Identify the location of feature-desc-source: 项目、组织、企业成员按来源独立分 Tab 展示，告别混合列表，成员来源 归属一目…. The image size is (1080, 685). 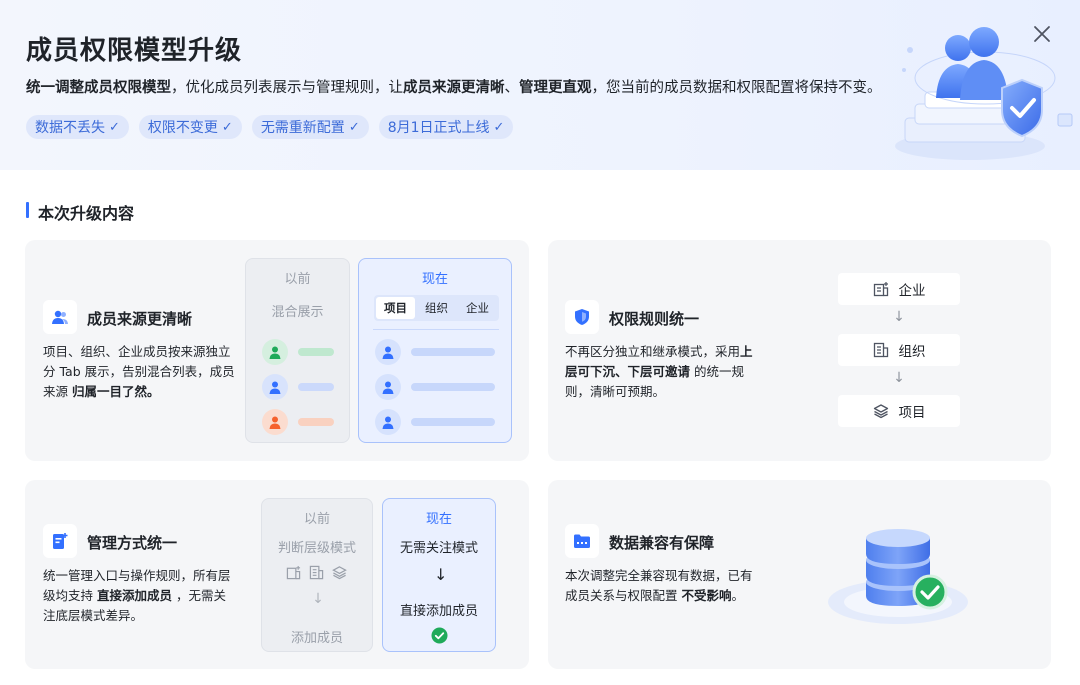
(139, 371).